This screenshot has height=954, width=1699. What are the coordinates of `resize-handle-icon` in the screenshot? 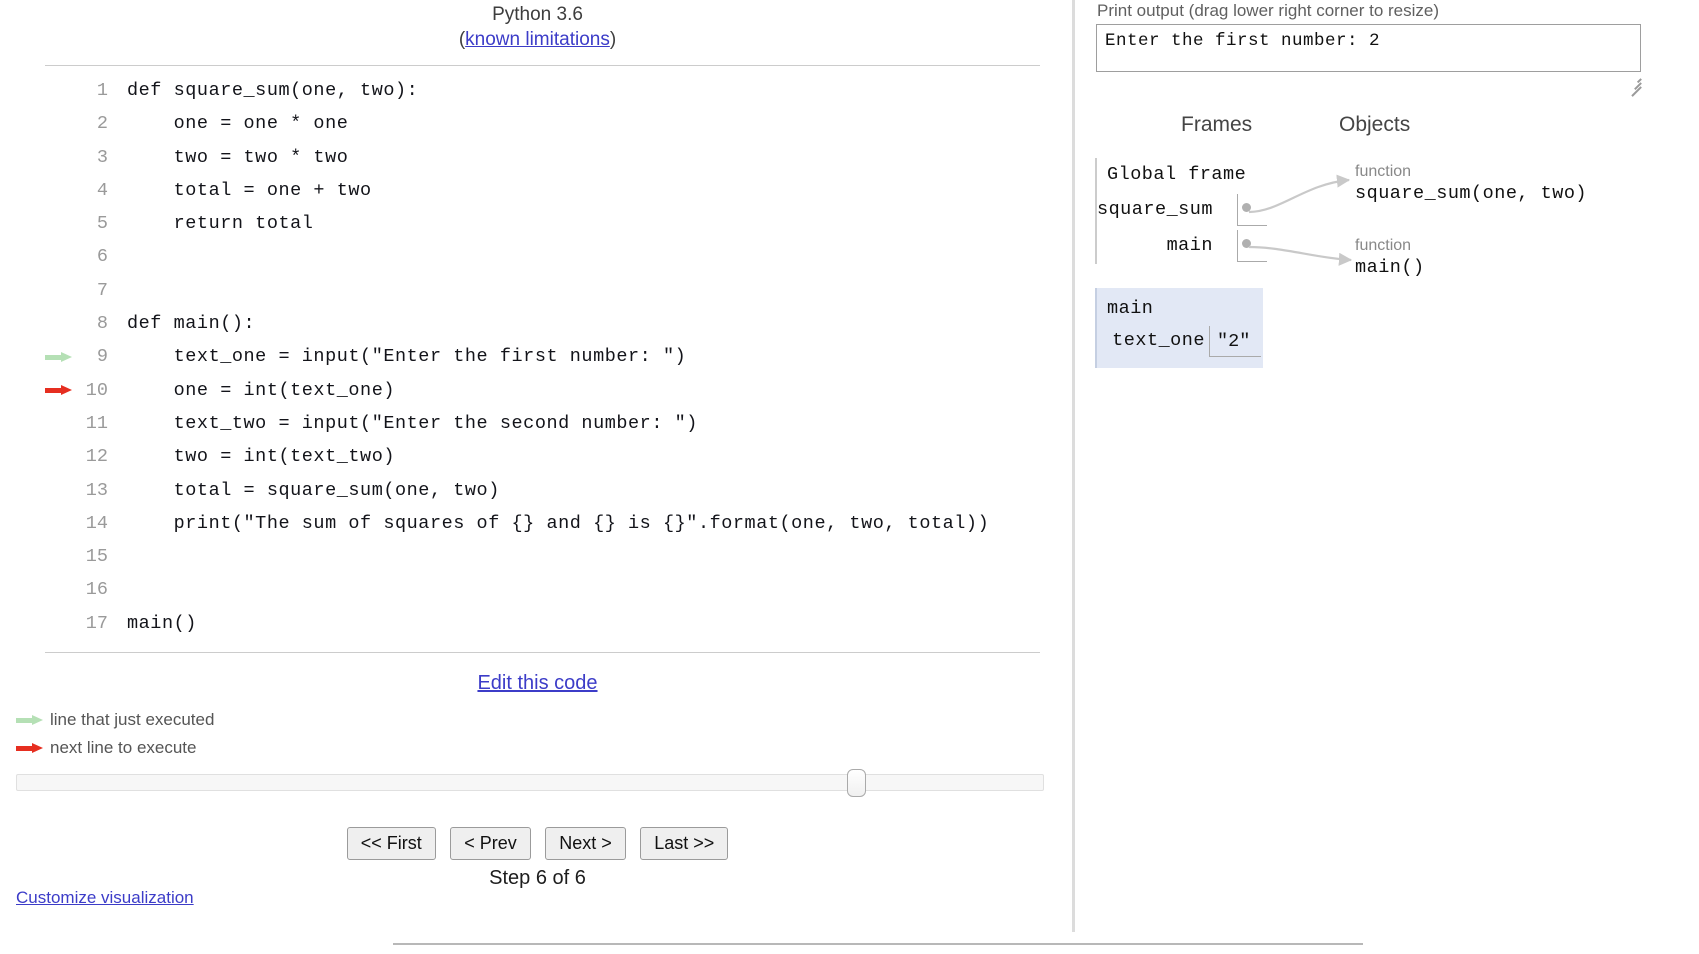 It's located at (1634, 86).